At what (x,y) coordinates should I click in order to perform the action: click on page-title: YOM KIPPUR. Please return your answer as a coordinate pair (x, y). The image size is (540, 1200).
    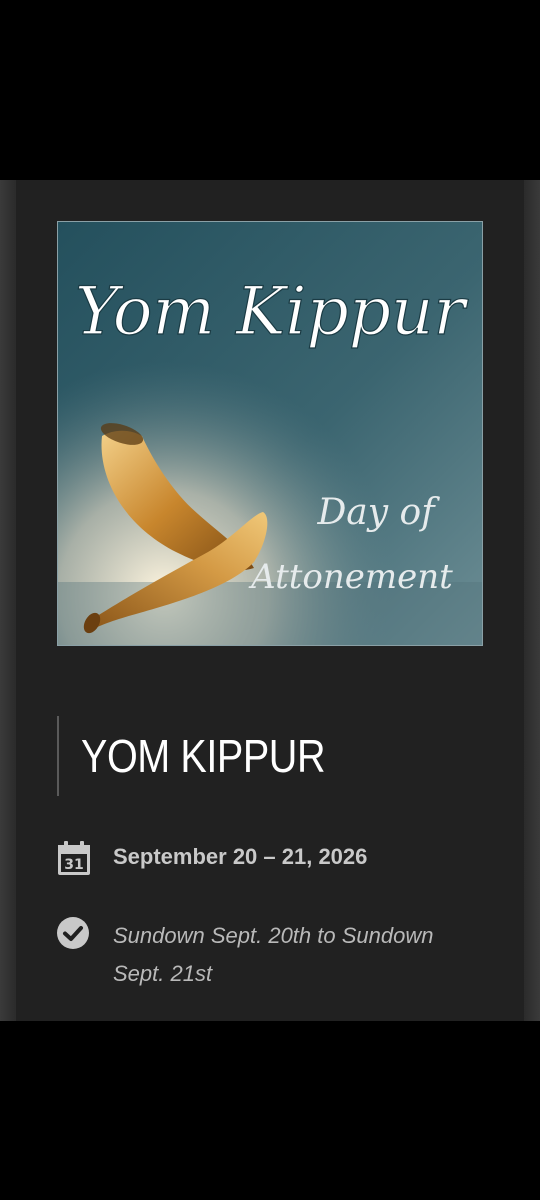
    Looking at the image, I should click on (203, 756).